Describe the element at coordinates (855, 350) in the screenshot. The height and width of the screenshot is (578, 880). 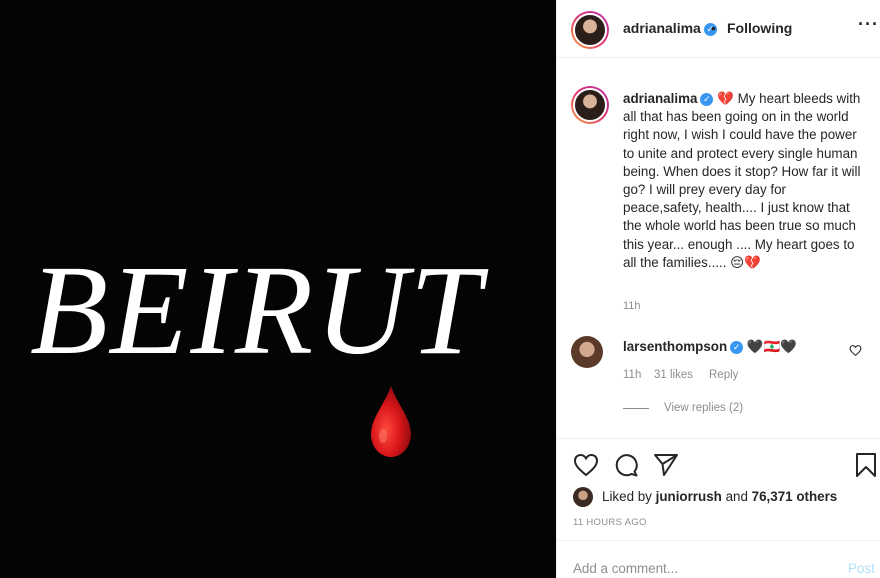
I see `comment-like-heart-icon` at that location.